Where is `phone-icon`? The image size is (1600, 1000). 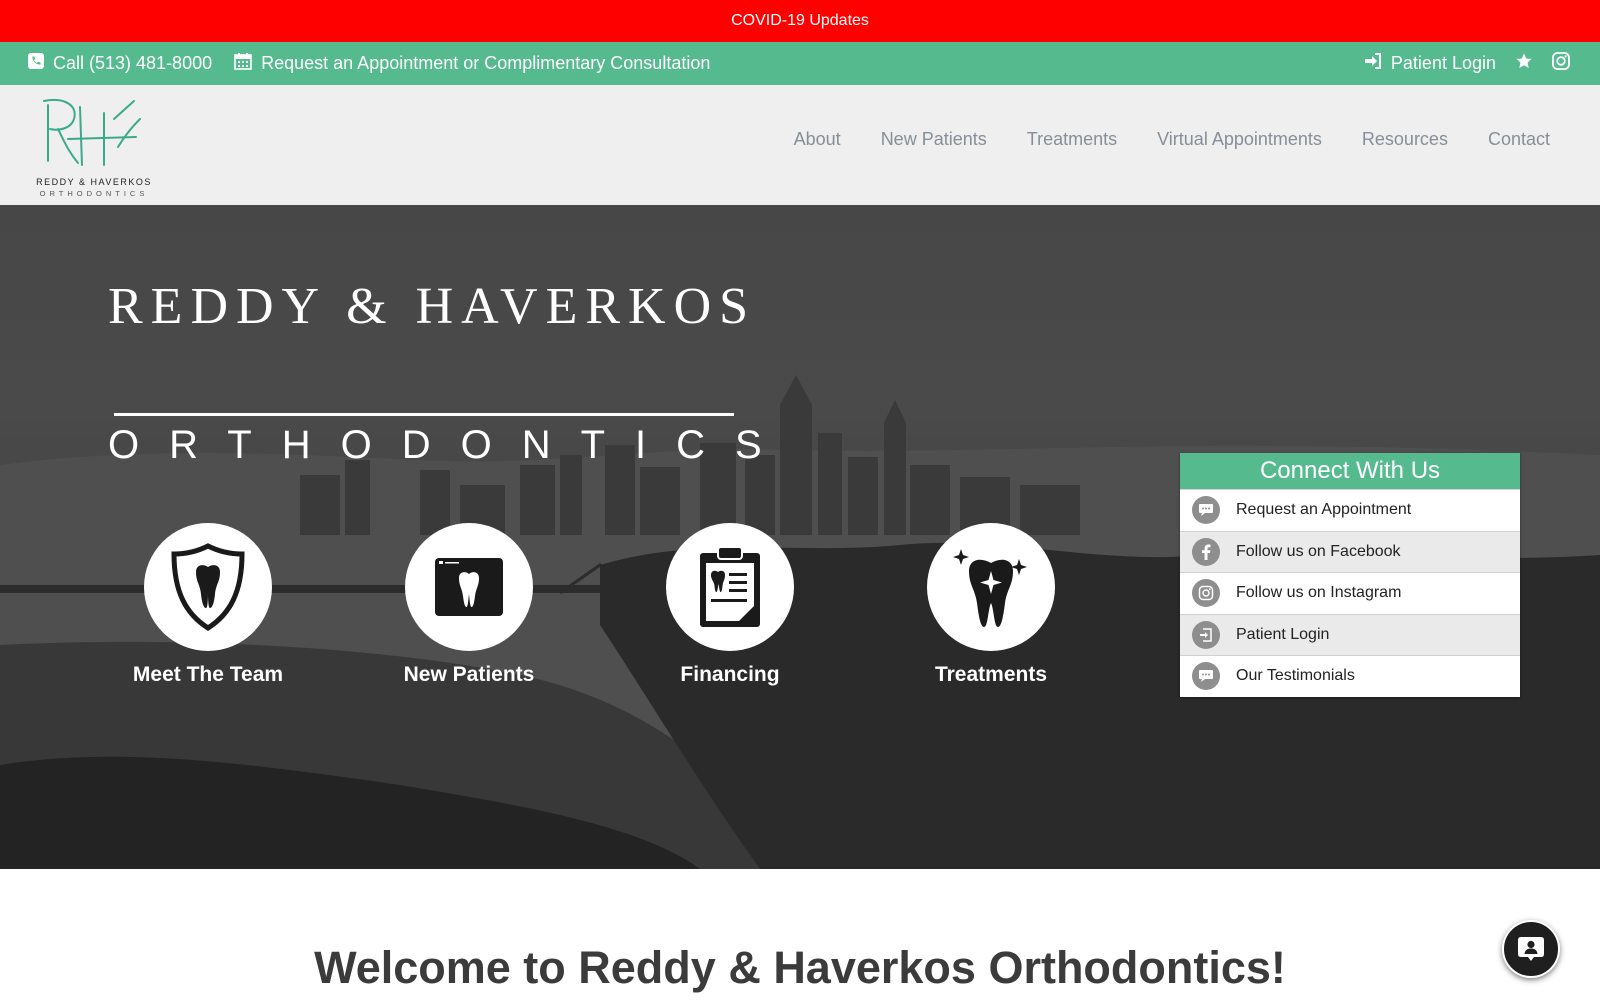 phone-icon is located at coordinates (36, 63).